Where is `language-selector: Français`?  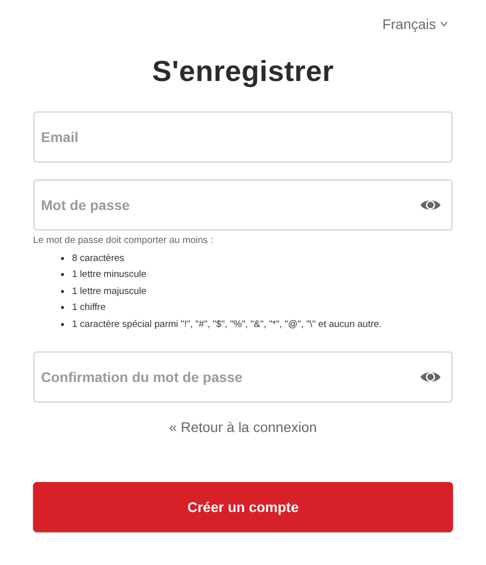 language-selector: Français is located at coordinates (415, 24).